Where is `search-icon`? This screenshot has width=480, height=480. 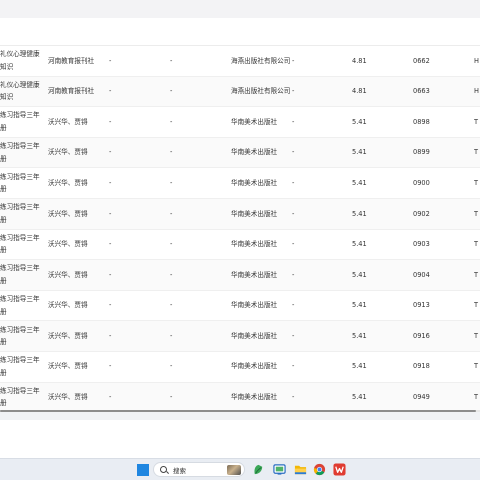 search-icon is located at coordinates (163, 469).